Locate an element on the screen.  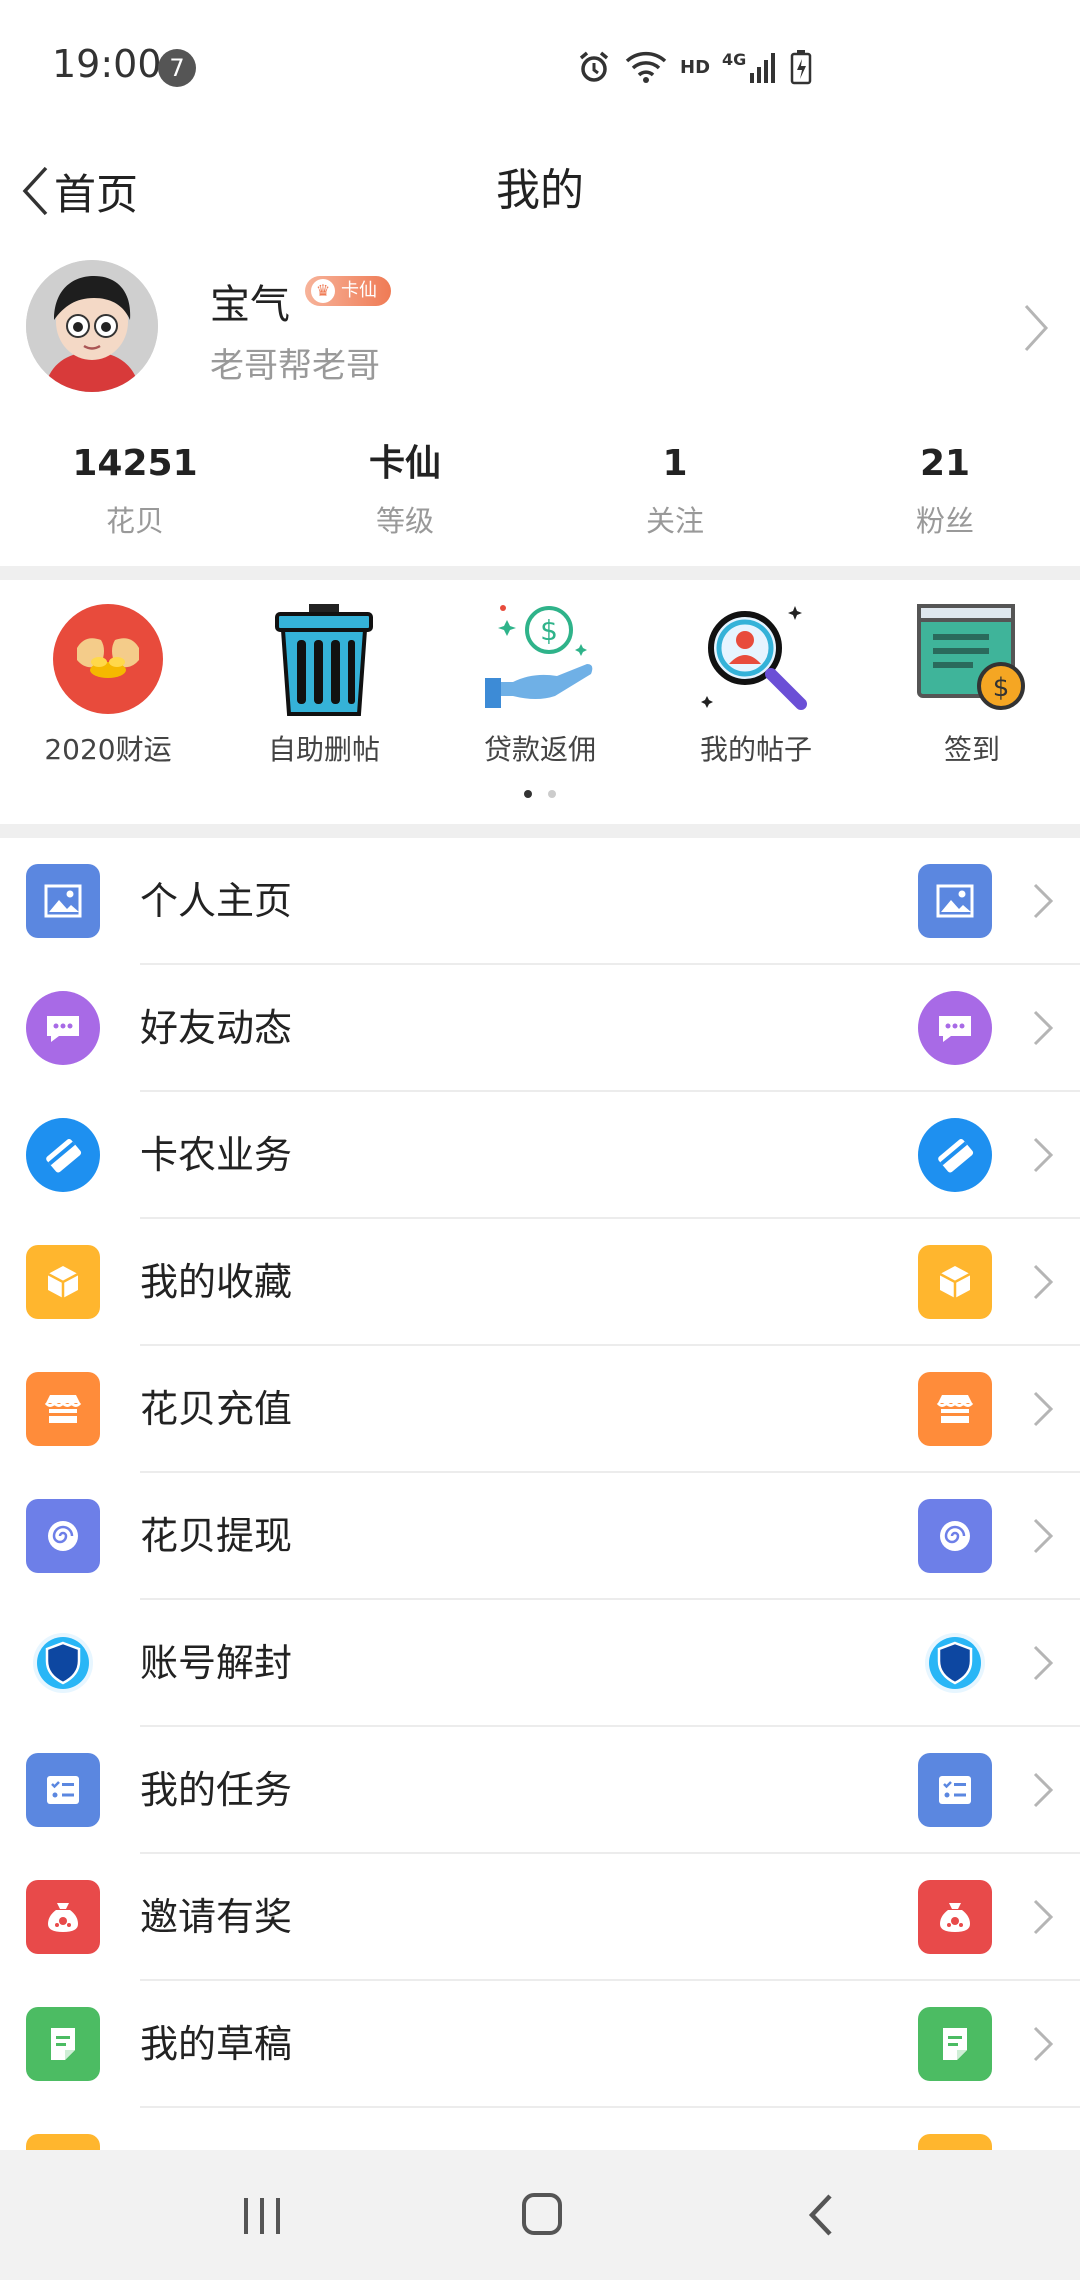
page-dot-active is located at coordinates (528, 794).